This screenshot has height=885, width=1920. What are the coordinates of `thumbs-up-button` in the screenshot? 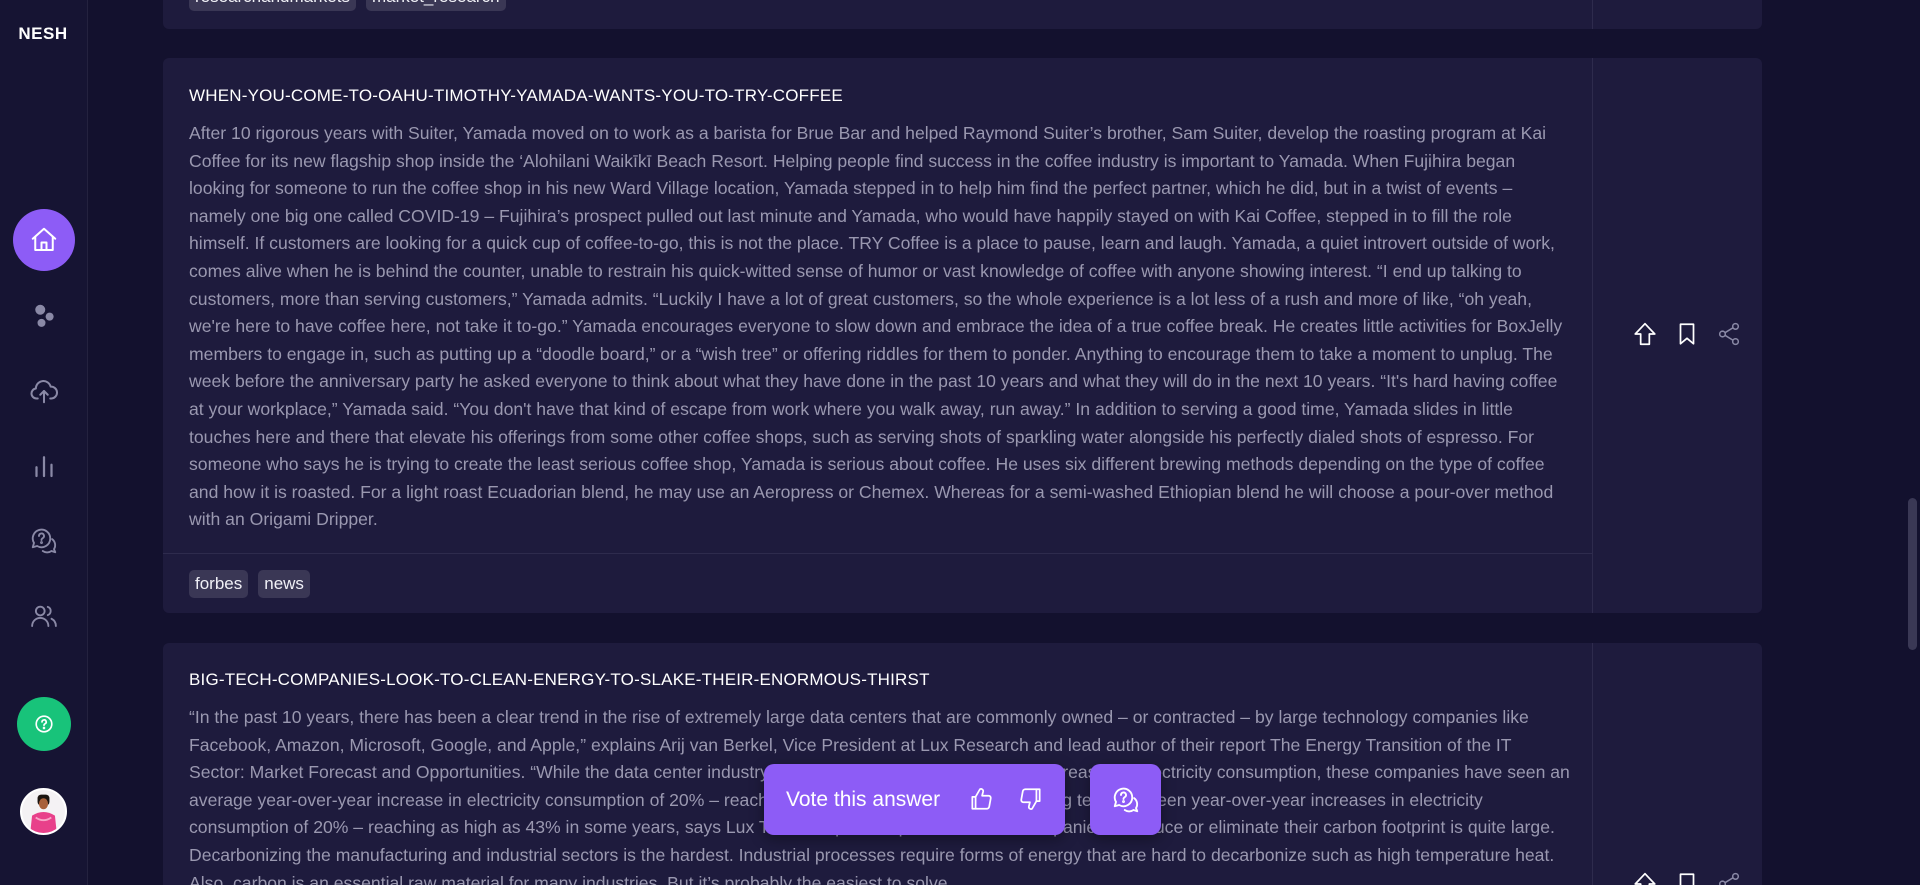 It's located at (981, 799).